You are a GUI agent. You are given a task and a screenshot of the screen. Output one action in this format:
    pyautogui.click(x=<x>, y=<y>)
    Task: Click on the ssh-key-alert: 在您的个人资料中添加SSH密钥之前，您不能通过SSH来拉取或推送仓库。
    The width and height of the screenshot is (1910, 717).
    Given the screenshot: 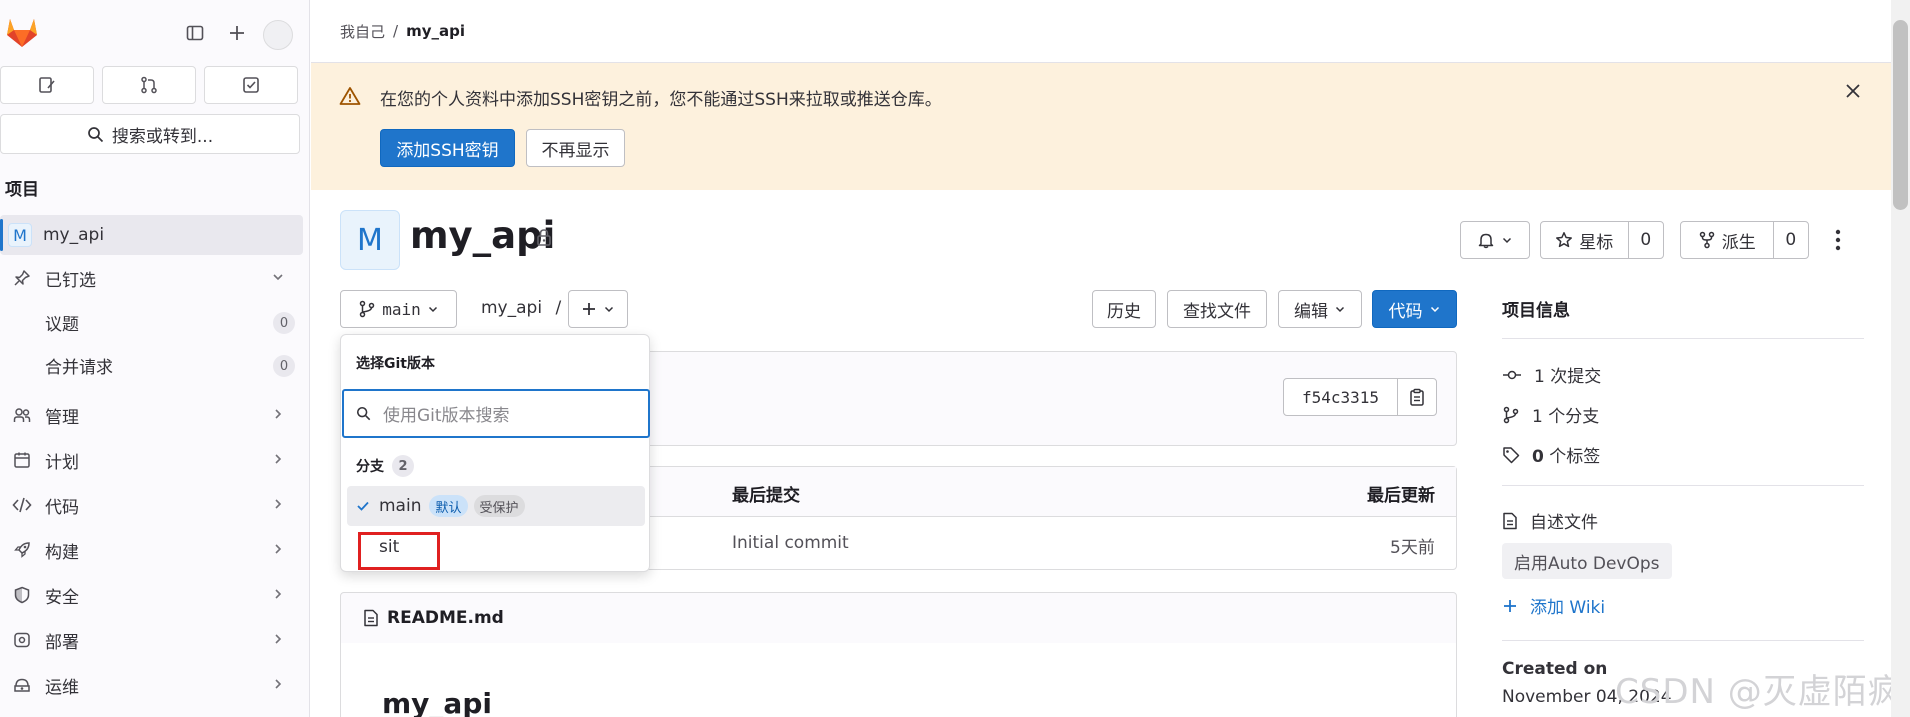 What is the action you would take?
    pyautogui.click(x=1101, y=126)
    